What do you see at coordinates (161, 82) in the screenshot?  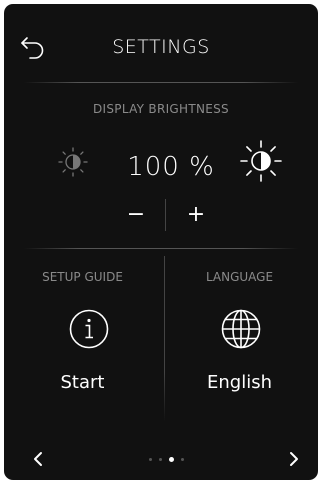 I see `header-divider` at bounding box center [161, 82].